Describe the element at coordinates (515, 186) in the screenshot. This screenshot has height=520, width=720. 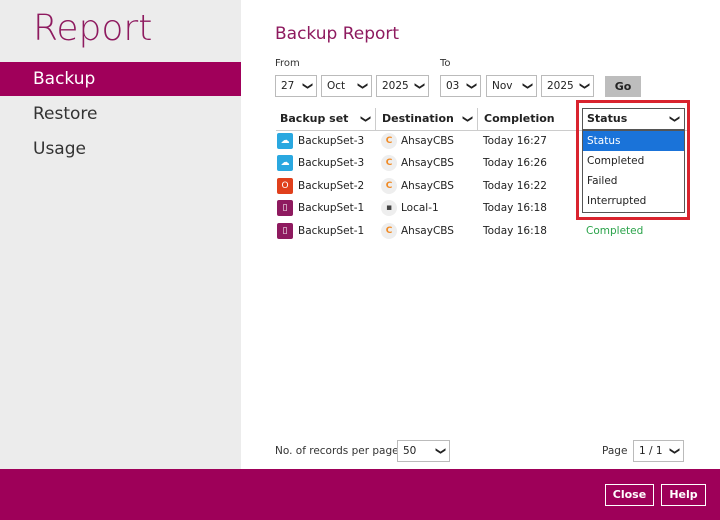
I see `completion-time: Today 16:22` at that location.